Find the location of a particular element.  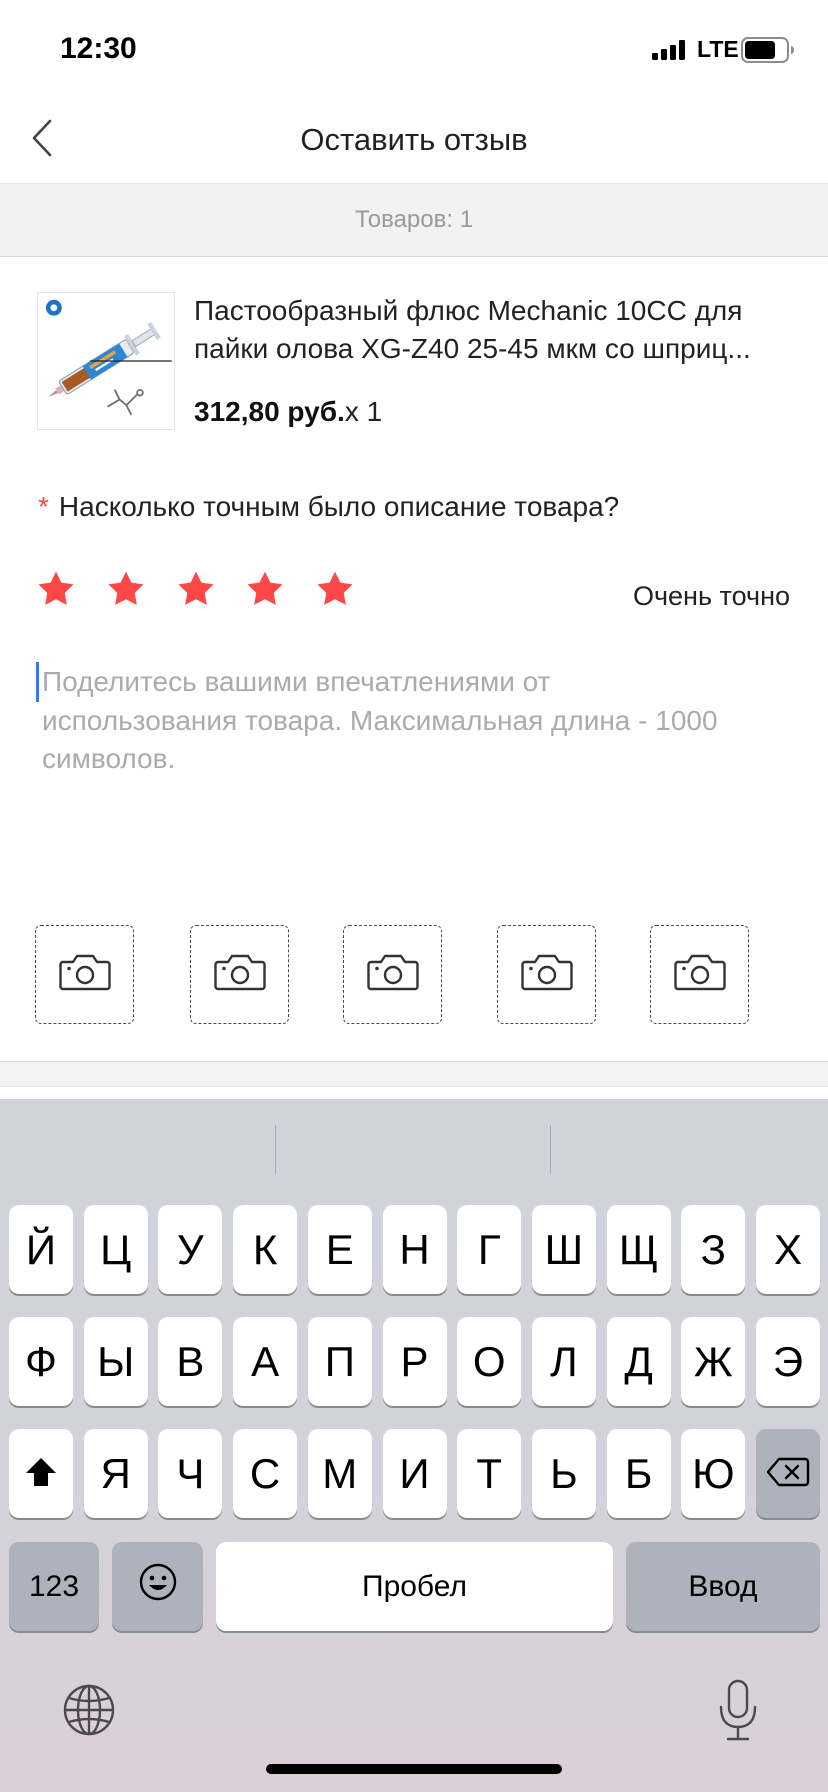

key-ц: Ц is located at coordinates (115, 1249).